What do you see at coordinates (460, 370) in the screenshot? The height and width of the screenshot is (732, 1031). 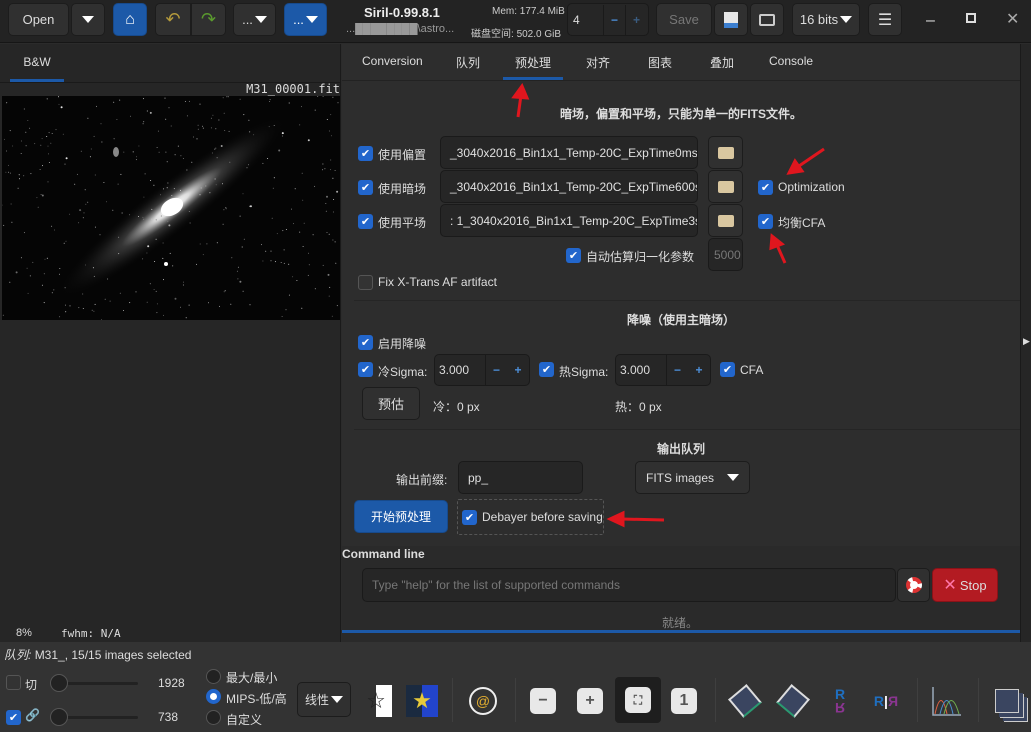 I see `cold-sigma-input: 3.000` at bounding box center [460, 370].